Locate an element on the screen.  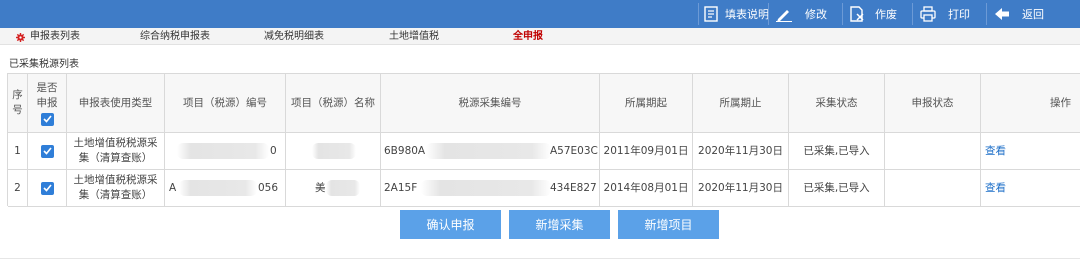
row1-declare-checkbox is located at coordinates (47, 151).